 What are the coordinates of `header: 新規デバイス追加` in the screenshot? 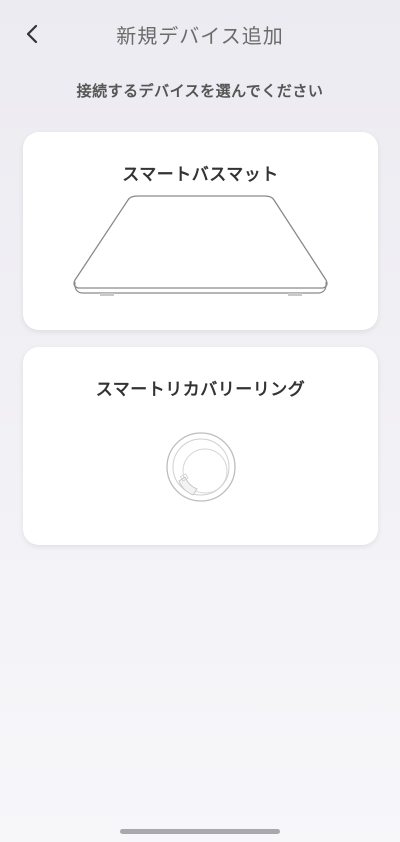 It's located at (200, 33).